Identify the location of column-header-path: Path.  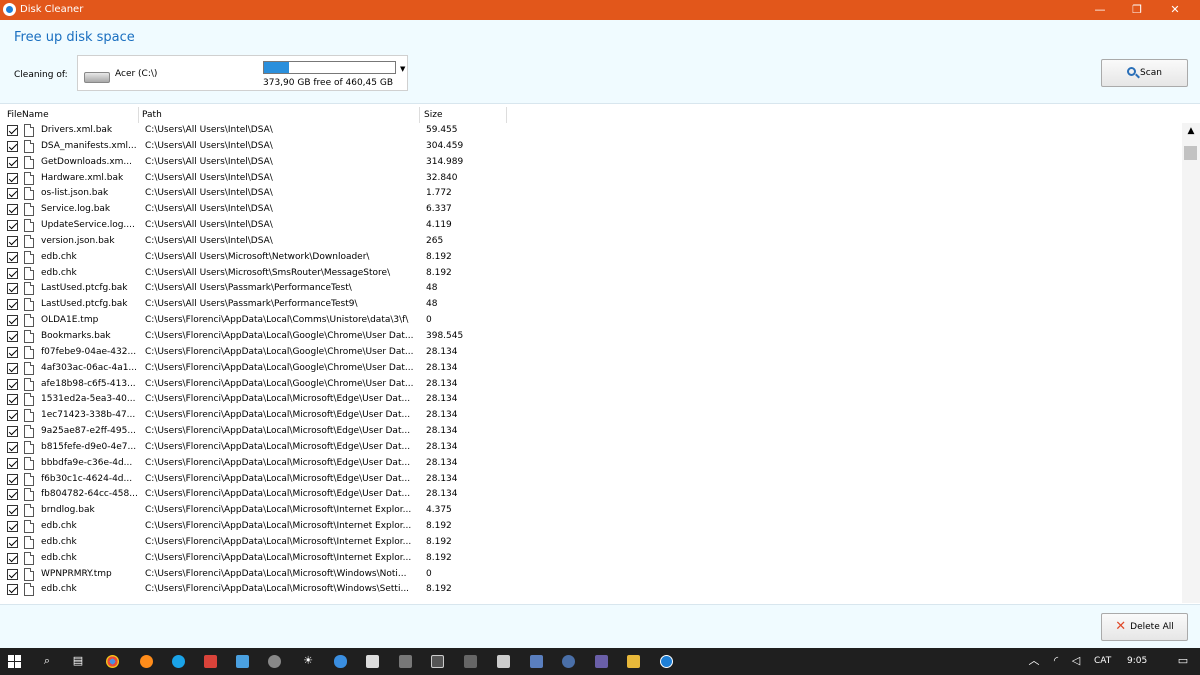
(152, 115).